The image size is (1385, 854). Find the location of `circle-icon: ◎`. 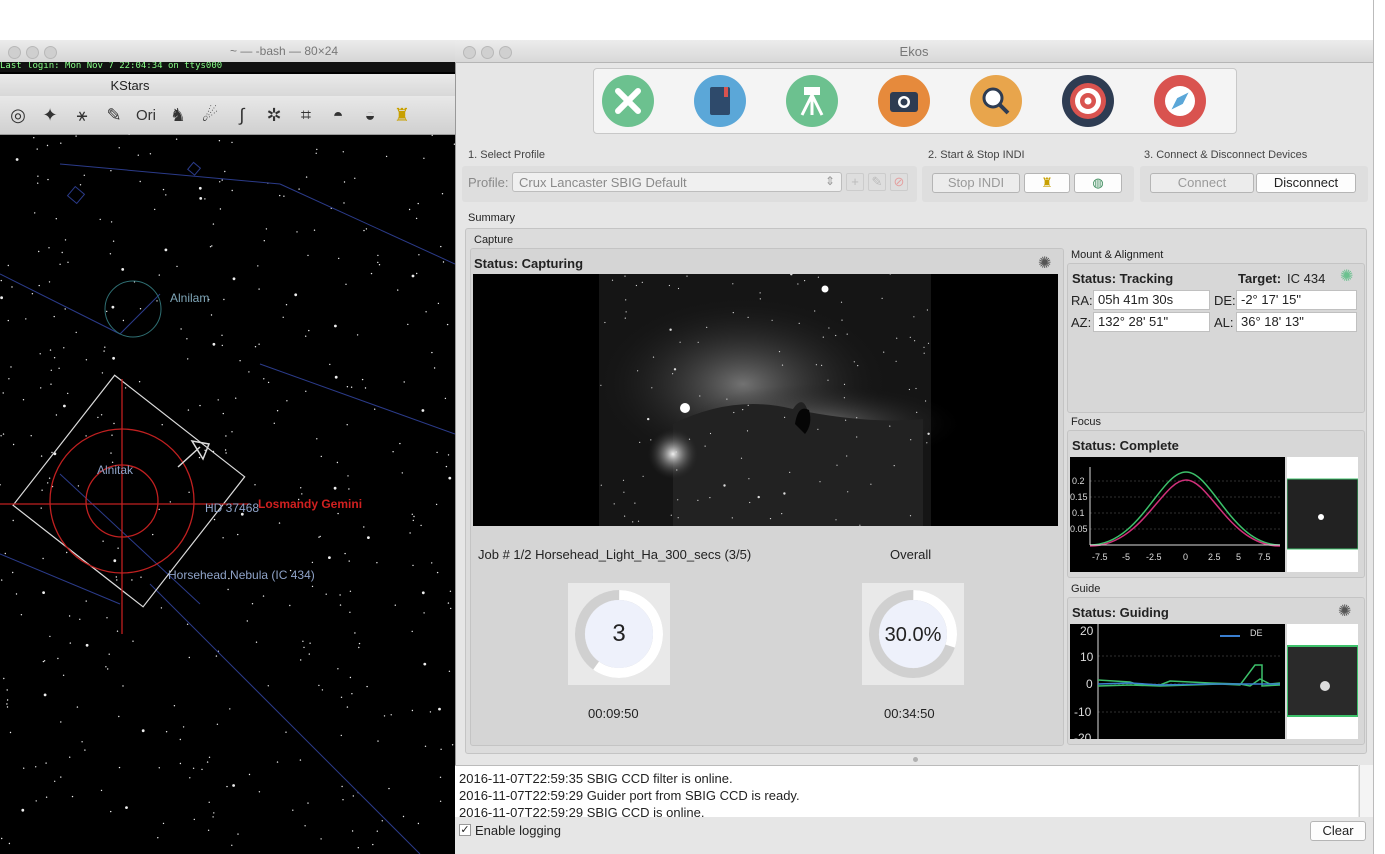

circle-icon: ◎ is located at coordinates (18, 115).